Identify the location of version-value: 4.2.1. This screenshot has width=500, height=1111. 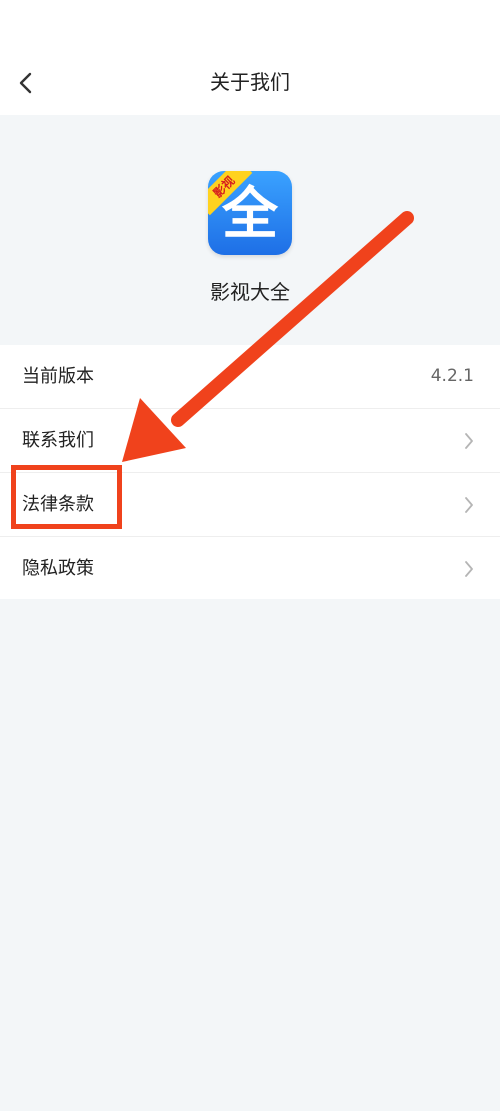
(452, 376).